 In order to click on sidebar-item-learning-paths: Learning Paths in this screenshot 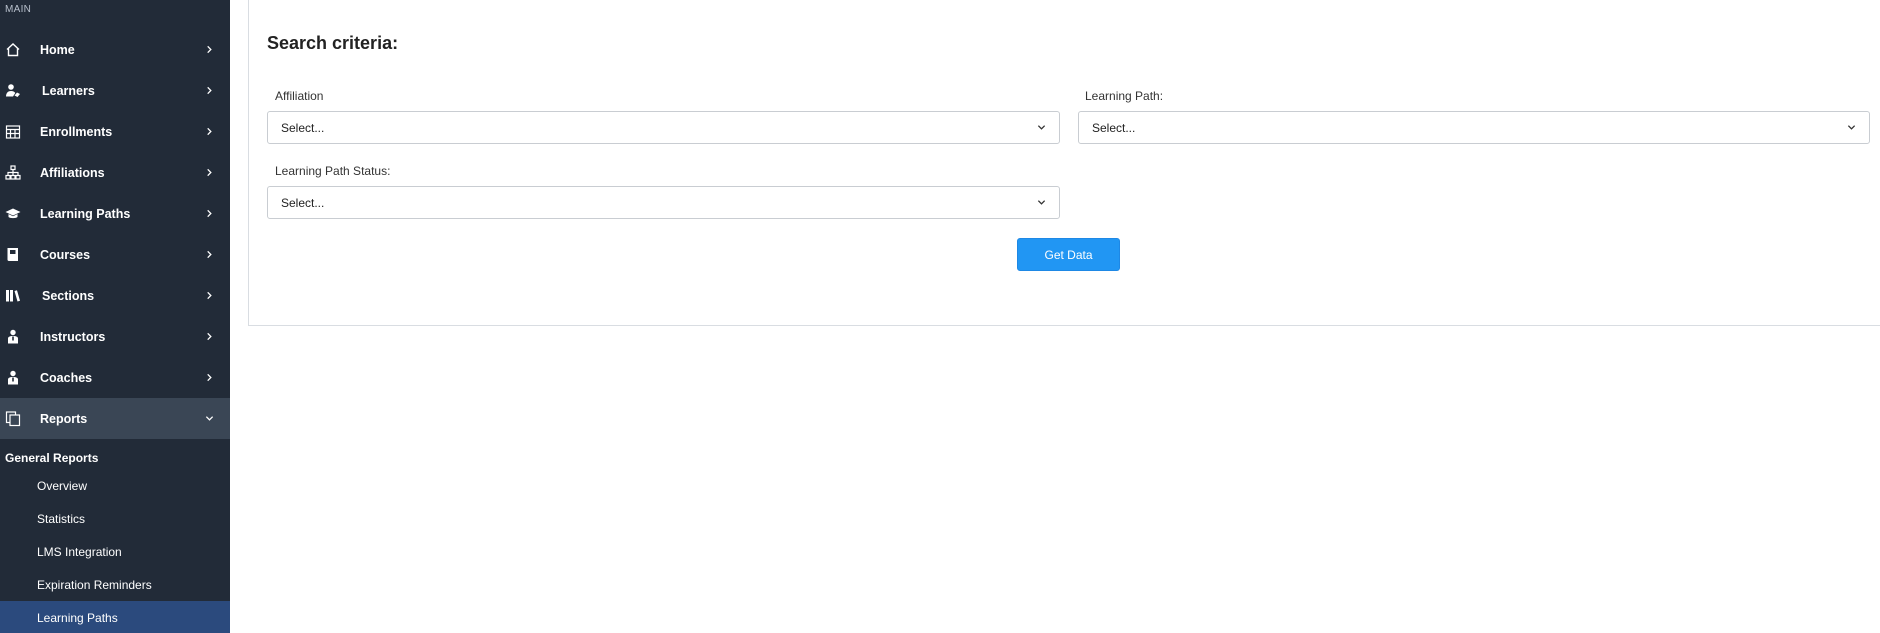, I will do `click(115, 213)`.